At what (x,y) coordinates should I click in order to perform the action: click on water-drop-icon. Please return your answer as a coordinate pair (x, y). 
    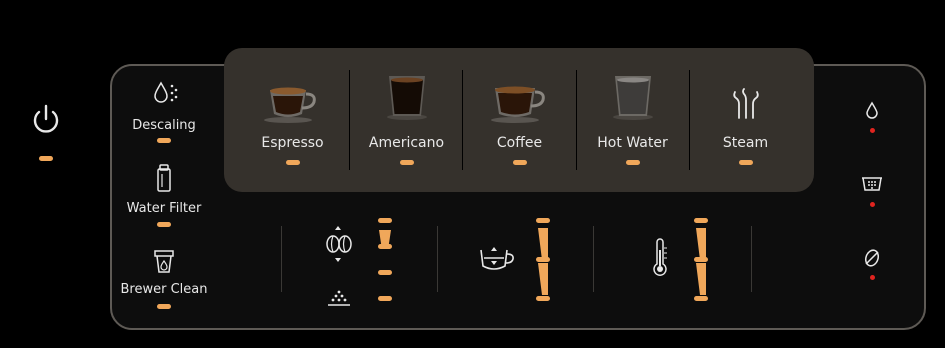
    Looking at the image, I should click on (872, 110).